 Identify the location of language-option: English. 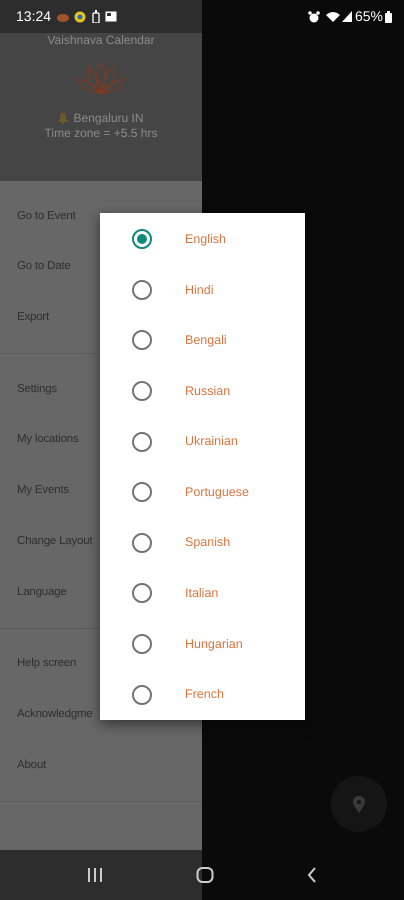
(202, 239).